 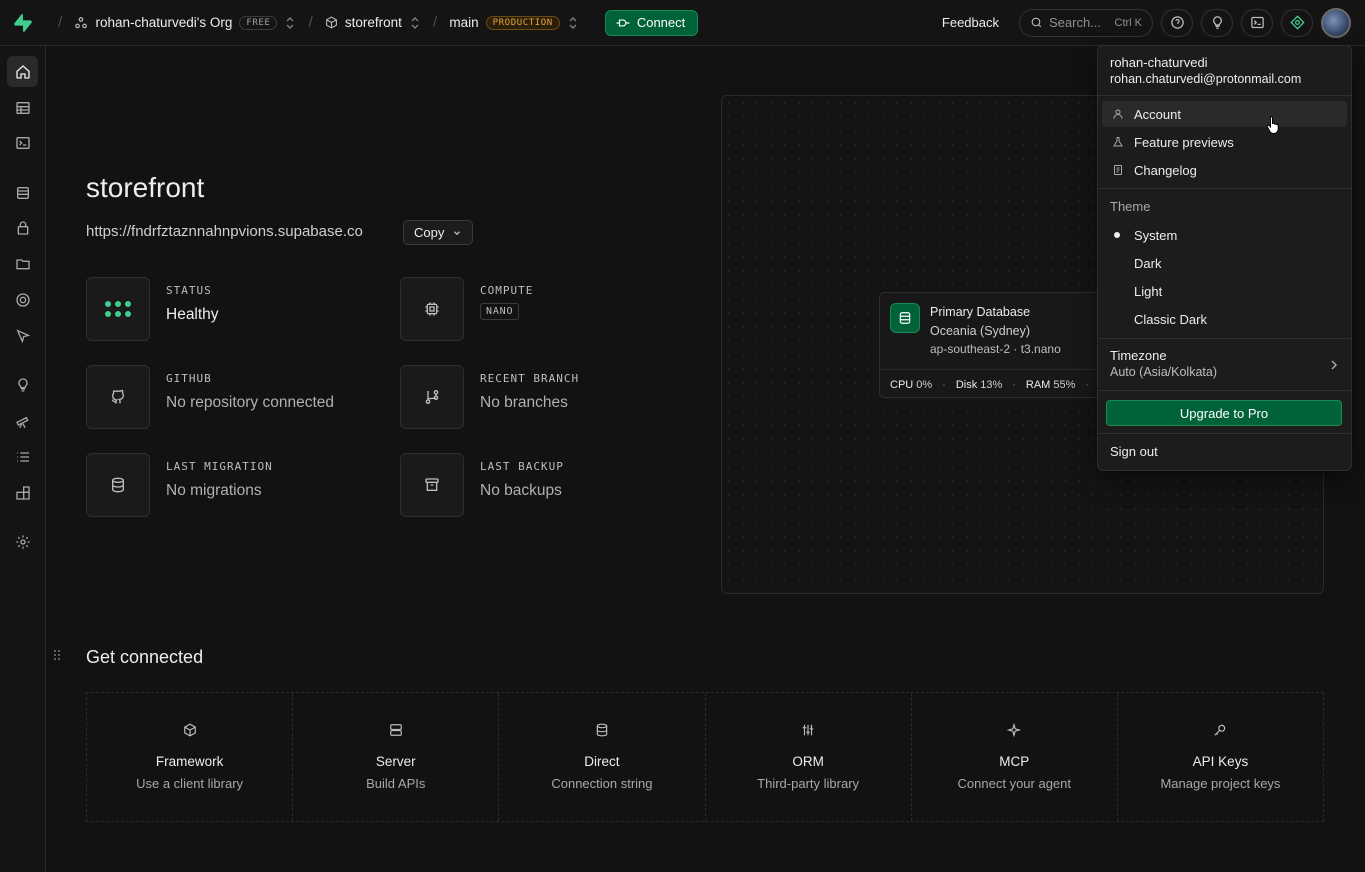 I want to click on nav-sql-editor, so click(x=22, y=142).